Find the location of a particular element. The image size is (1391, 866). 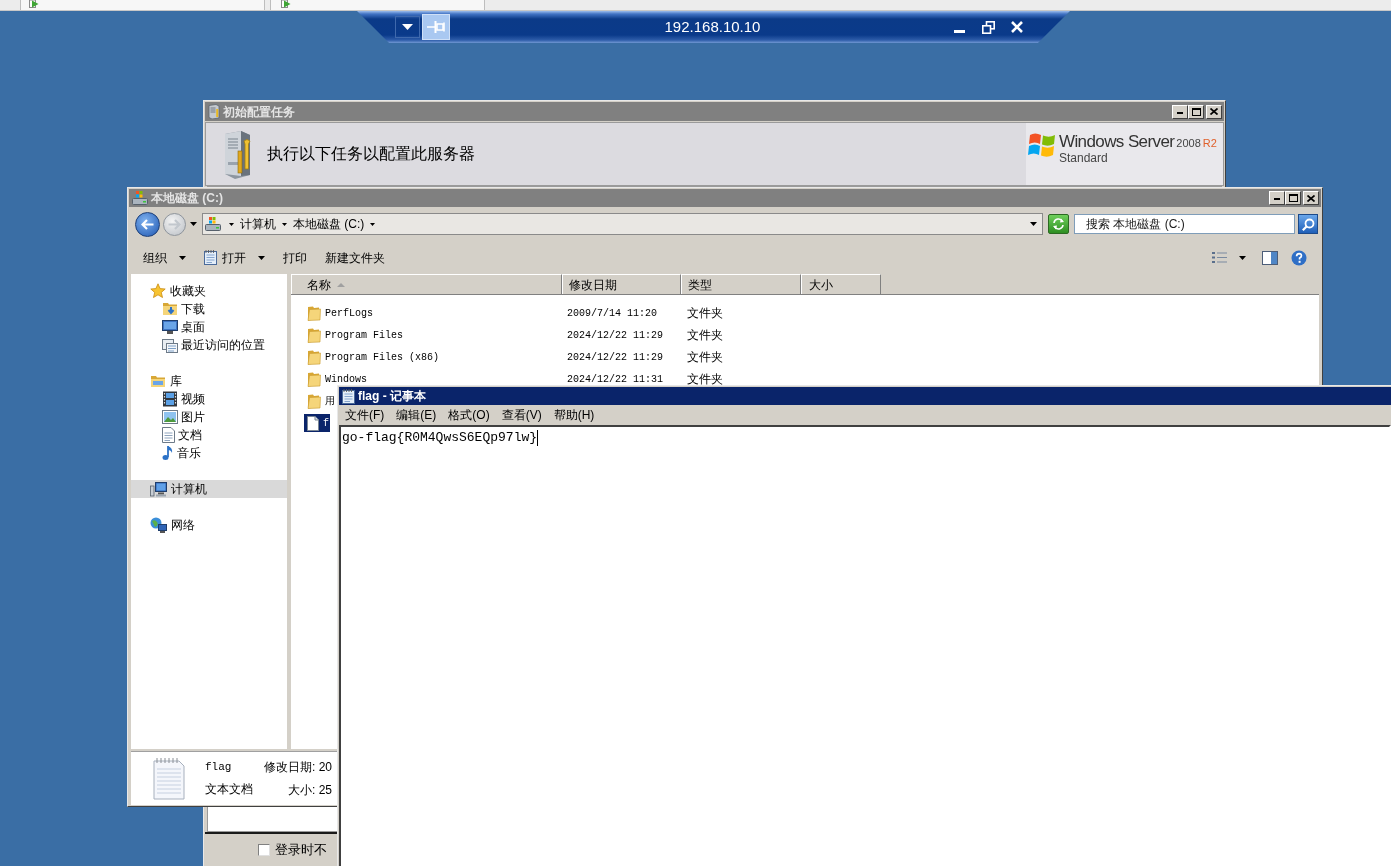

back-button is located at coordinates (147, 224).